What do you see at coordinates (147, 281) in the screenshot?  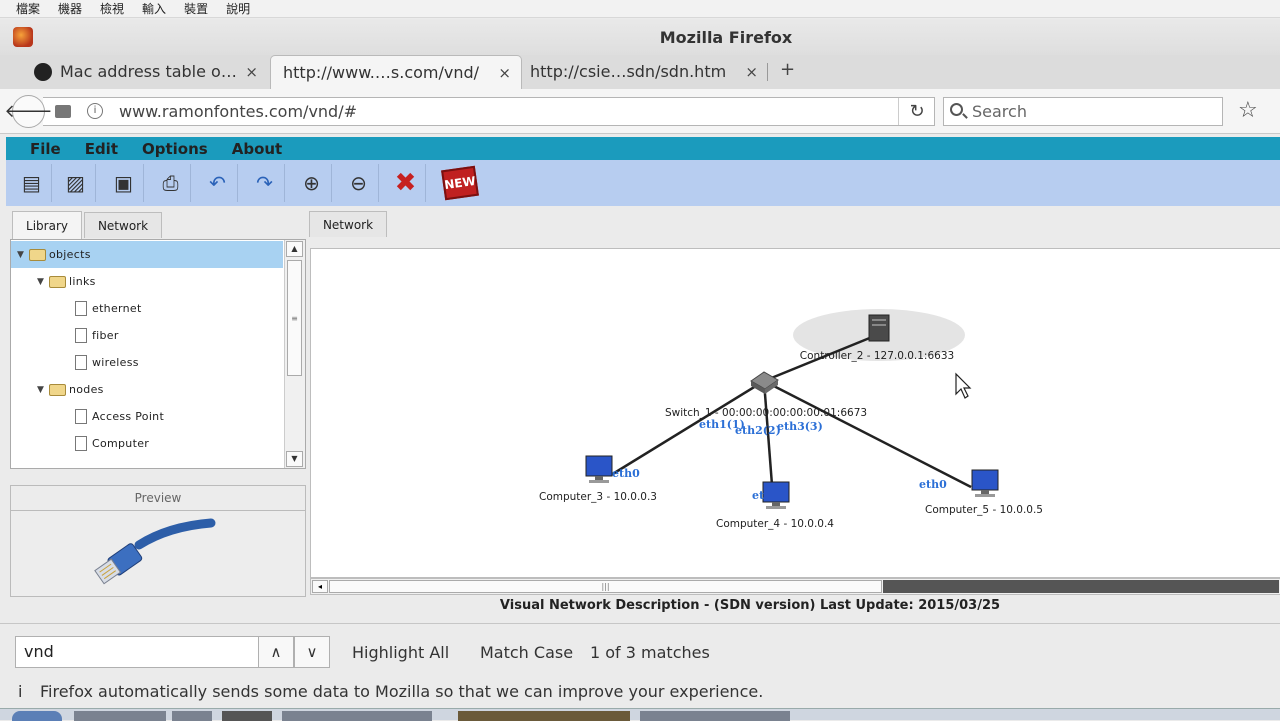 I see `tree-item-links: ▼ links` at bounding box center [147, 281].